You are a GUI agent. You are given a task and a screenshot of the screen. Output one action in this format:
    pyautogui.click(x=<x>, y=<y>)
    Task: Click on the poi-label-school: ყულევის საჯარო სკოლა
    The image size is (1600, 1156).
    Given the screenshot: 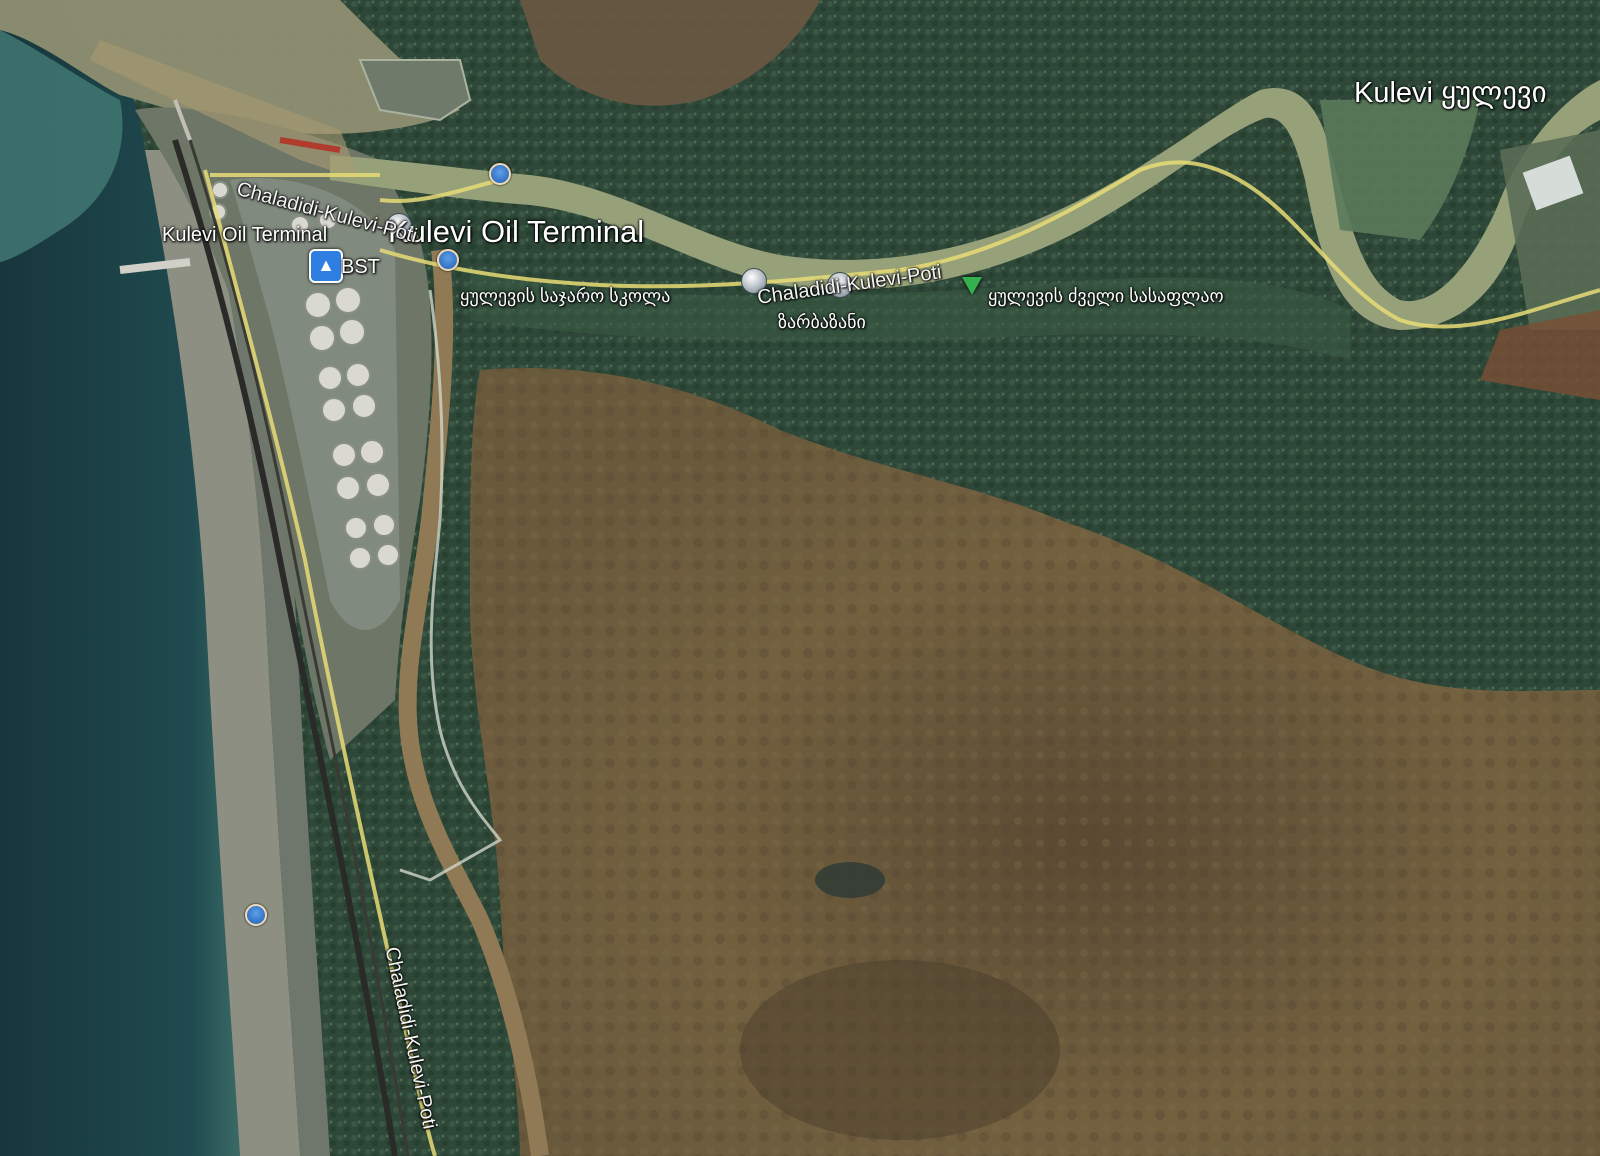 What is the action you would take?
    pyautogui.click(x=565, y=296)
    